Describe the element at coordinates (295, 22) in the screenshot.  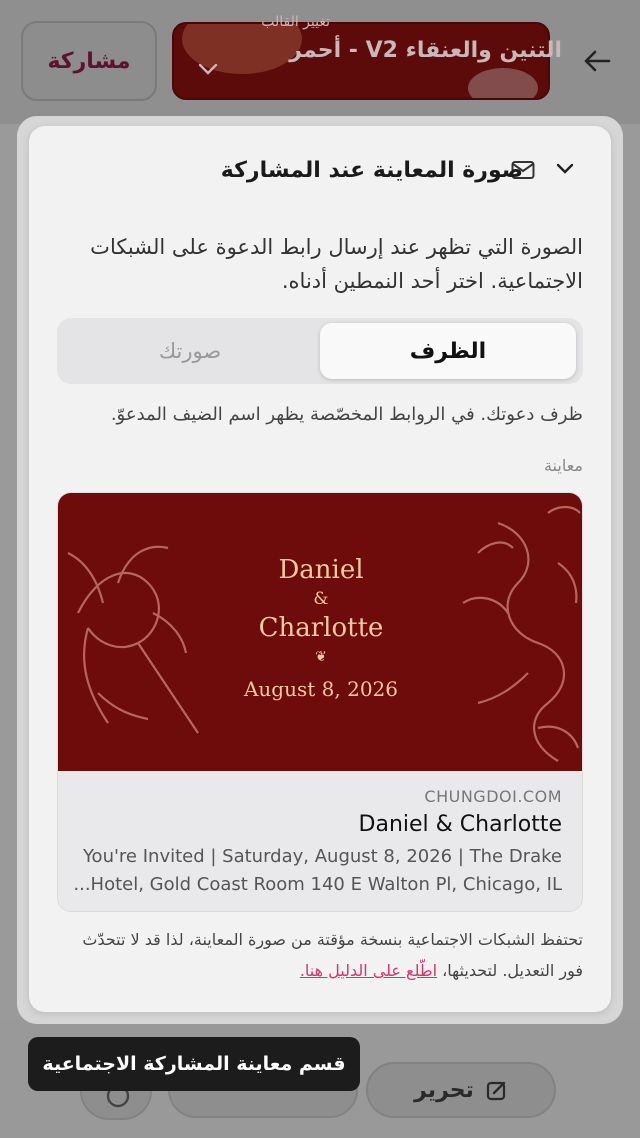
I see `template-caption: تغيير القالب` at that location.